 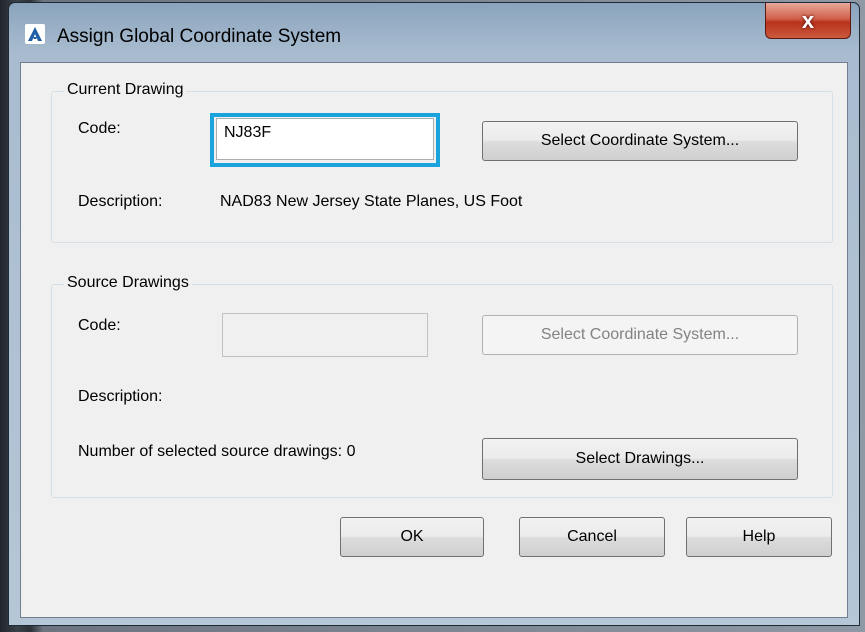 I want to click on help-button: Help, so click(x=759, y=537).